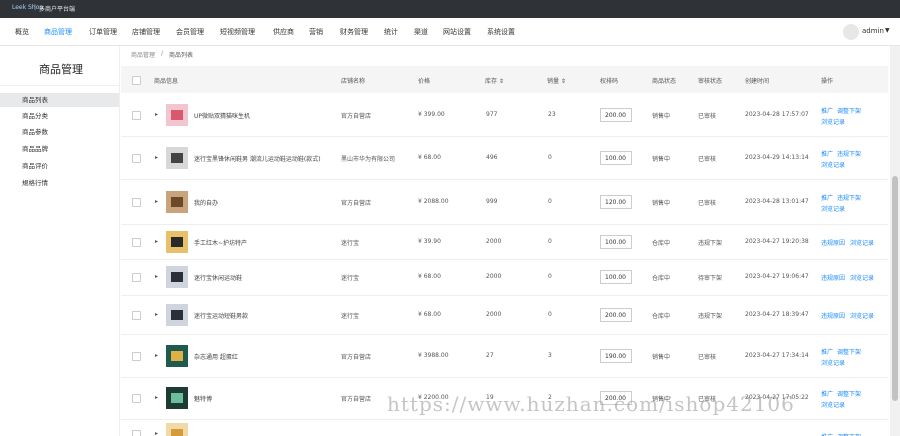 This screenshot has height=436, width=900. What do you see at coordinates (146, 32) in the screenshot?
I see `nav-item-shops: 店铺管理` at bounding box center [146, 32].